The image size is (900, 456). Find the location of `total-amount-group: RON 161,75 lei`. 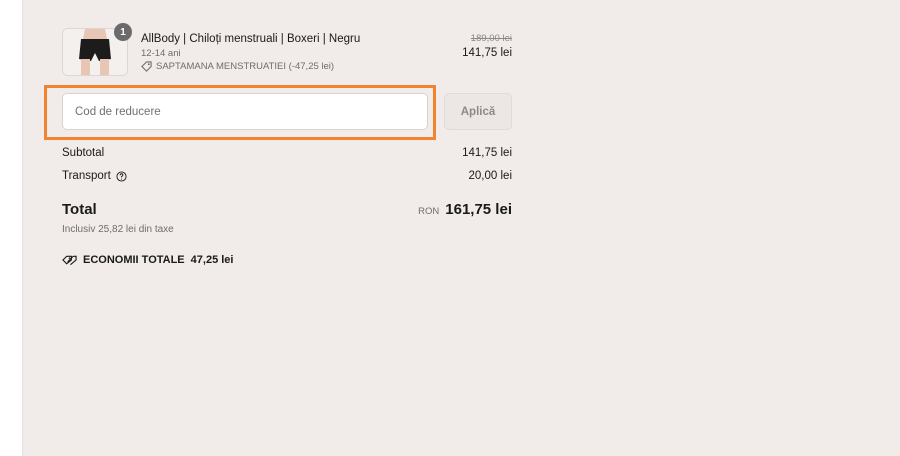

total-amount-group: RON 161,75 lei is located at coordinates (465, 209).